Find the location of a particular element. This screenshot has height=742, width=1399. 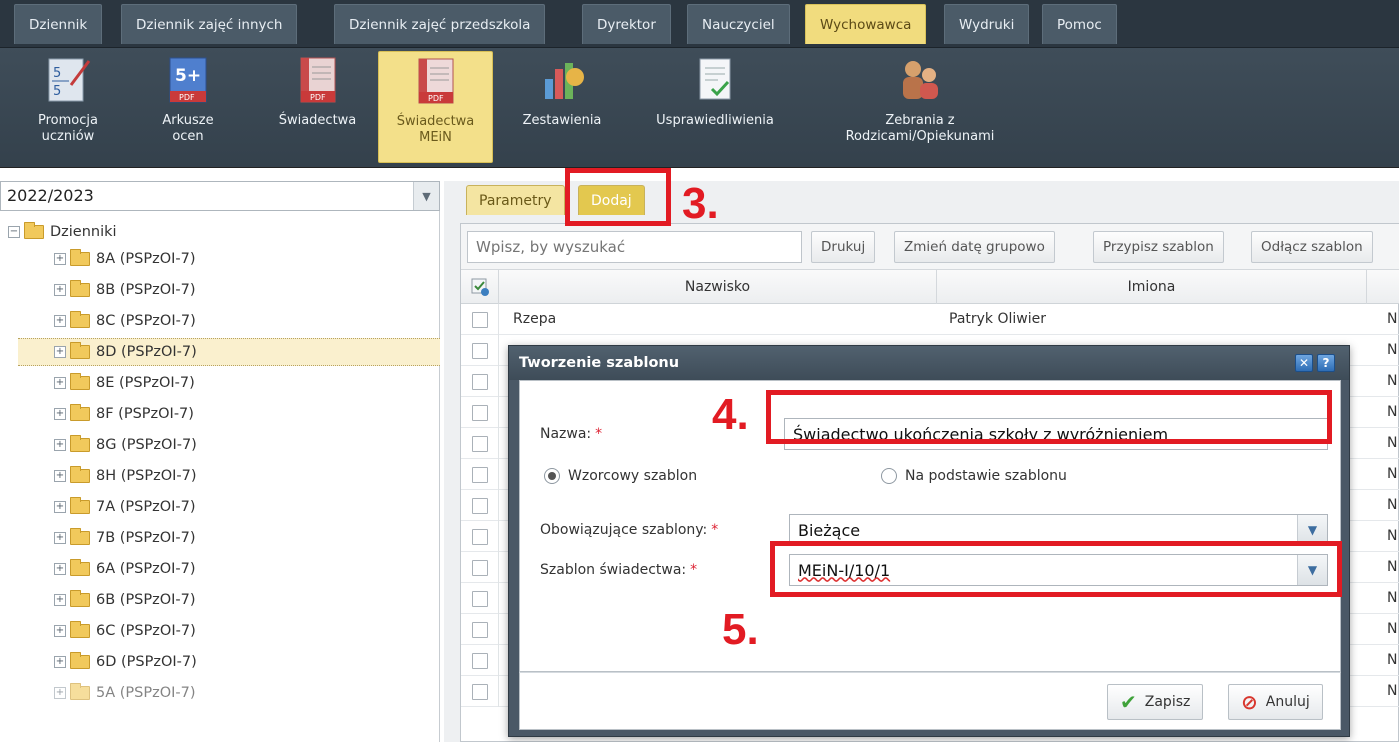

toolbar-zebrania: Zebrania z Rodzicami/Opiekunami is located at coordinates (920, 107).